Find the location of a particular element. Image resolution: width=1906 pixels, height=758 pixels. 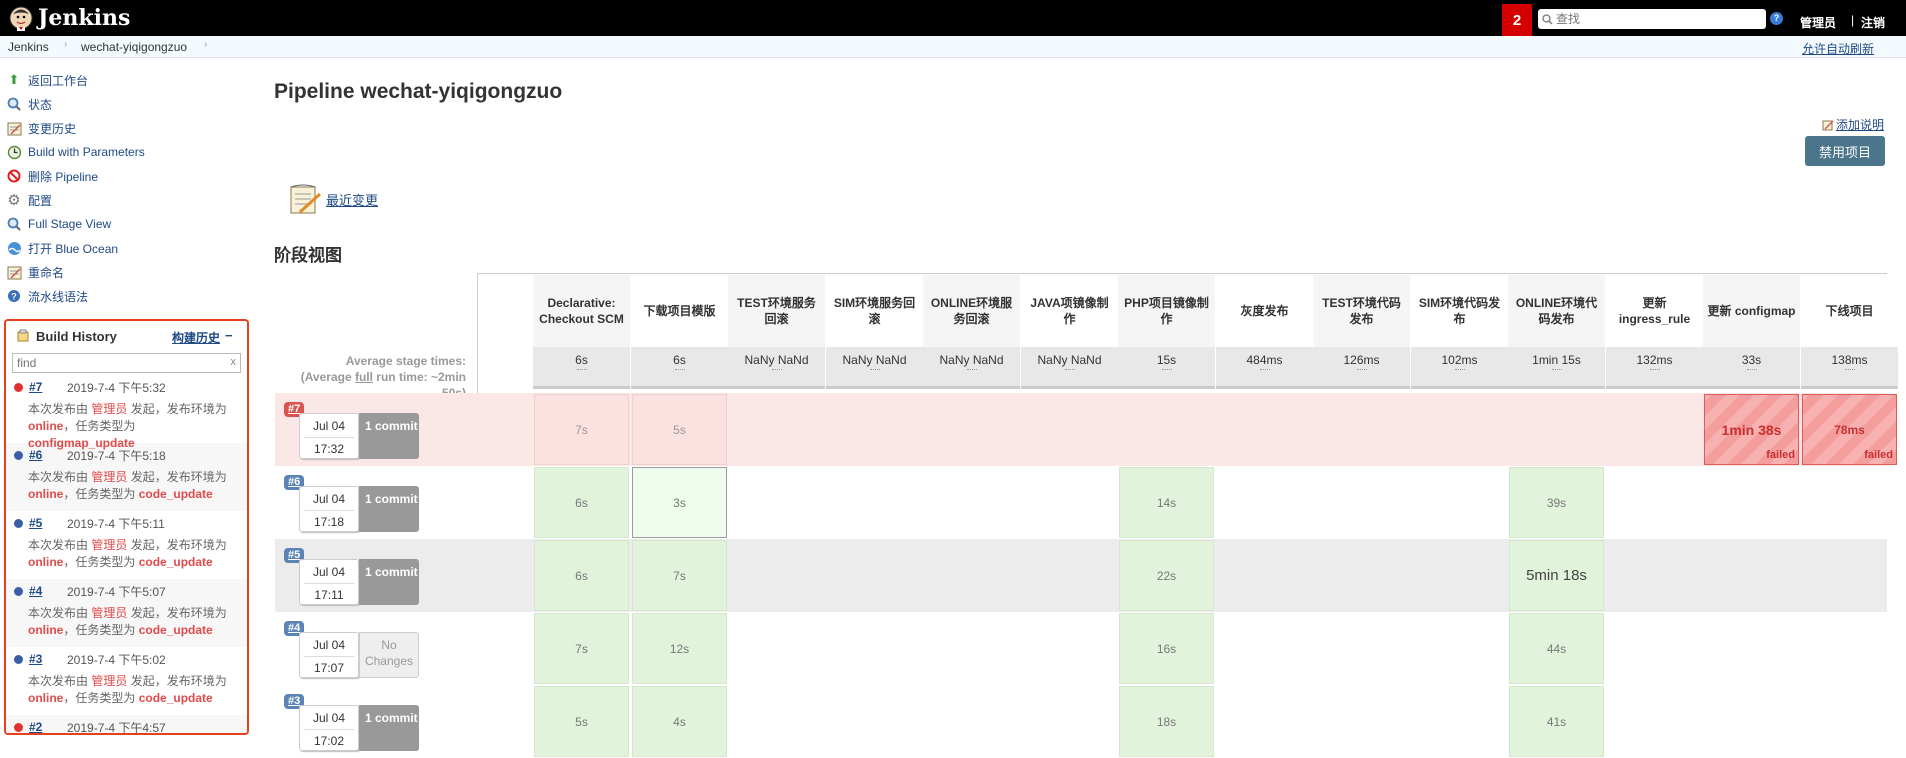

build-time: 2019-7-4 下午5:07 is located at coordinates (116, 591).